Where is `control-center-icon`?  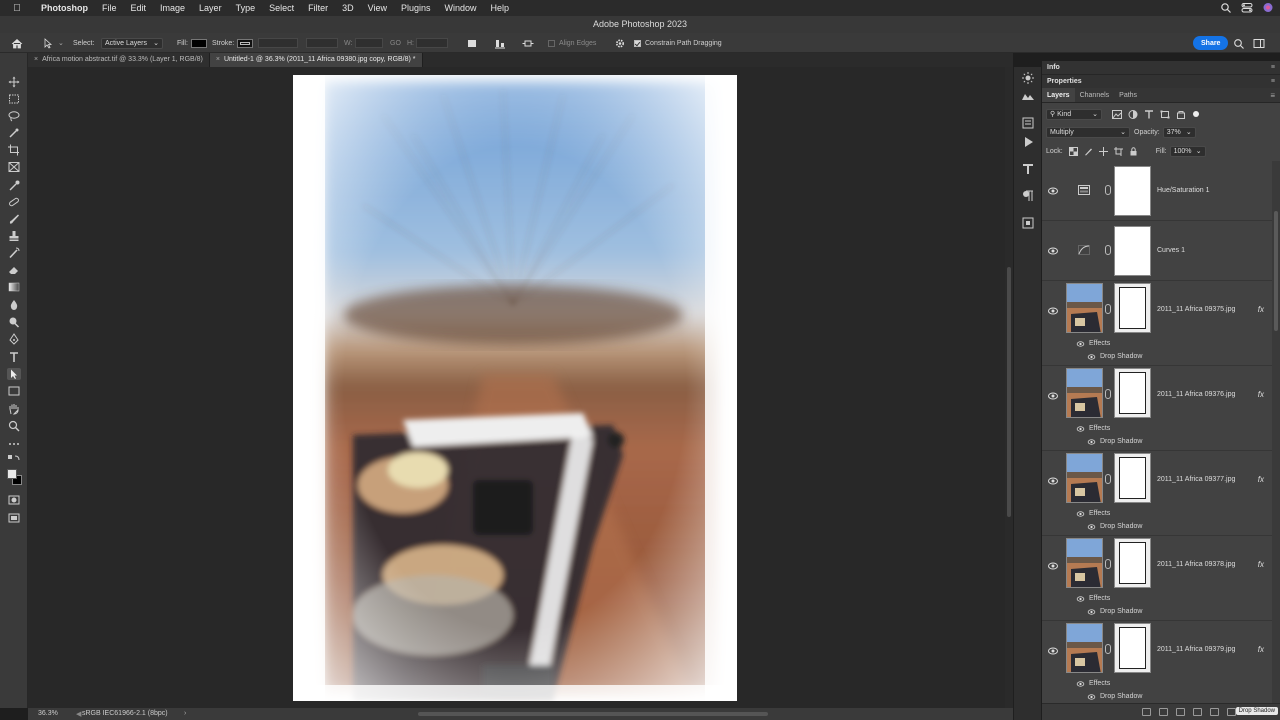 control-center-icon is located at coordinates (1247, 7).